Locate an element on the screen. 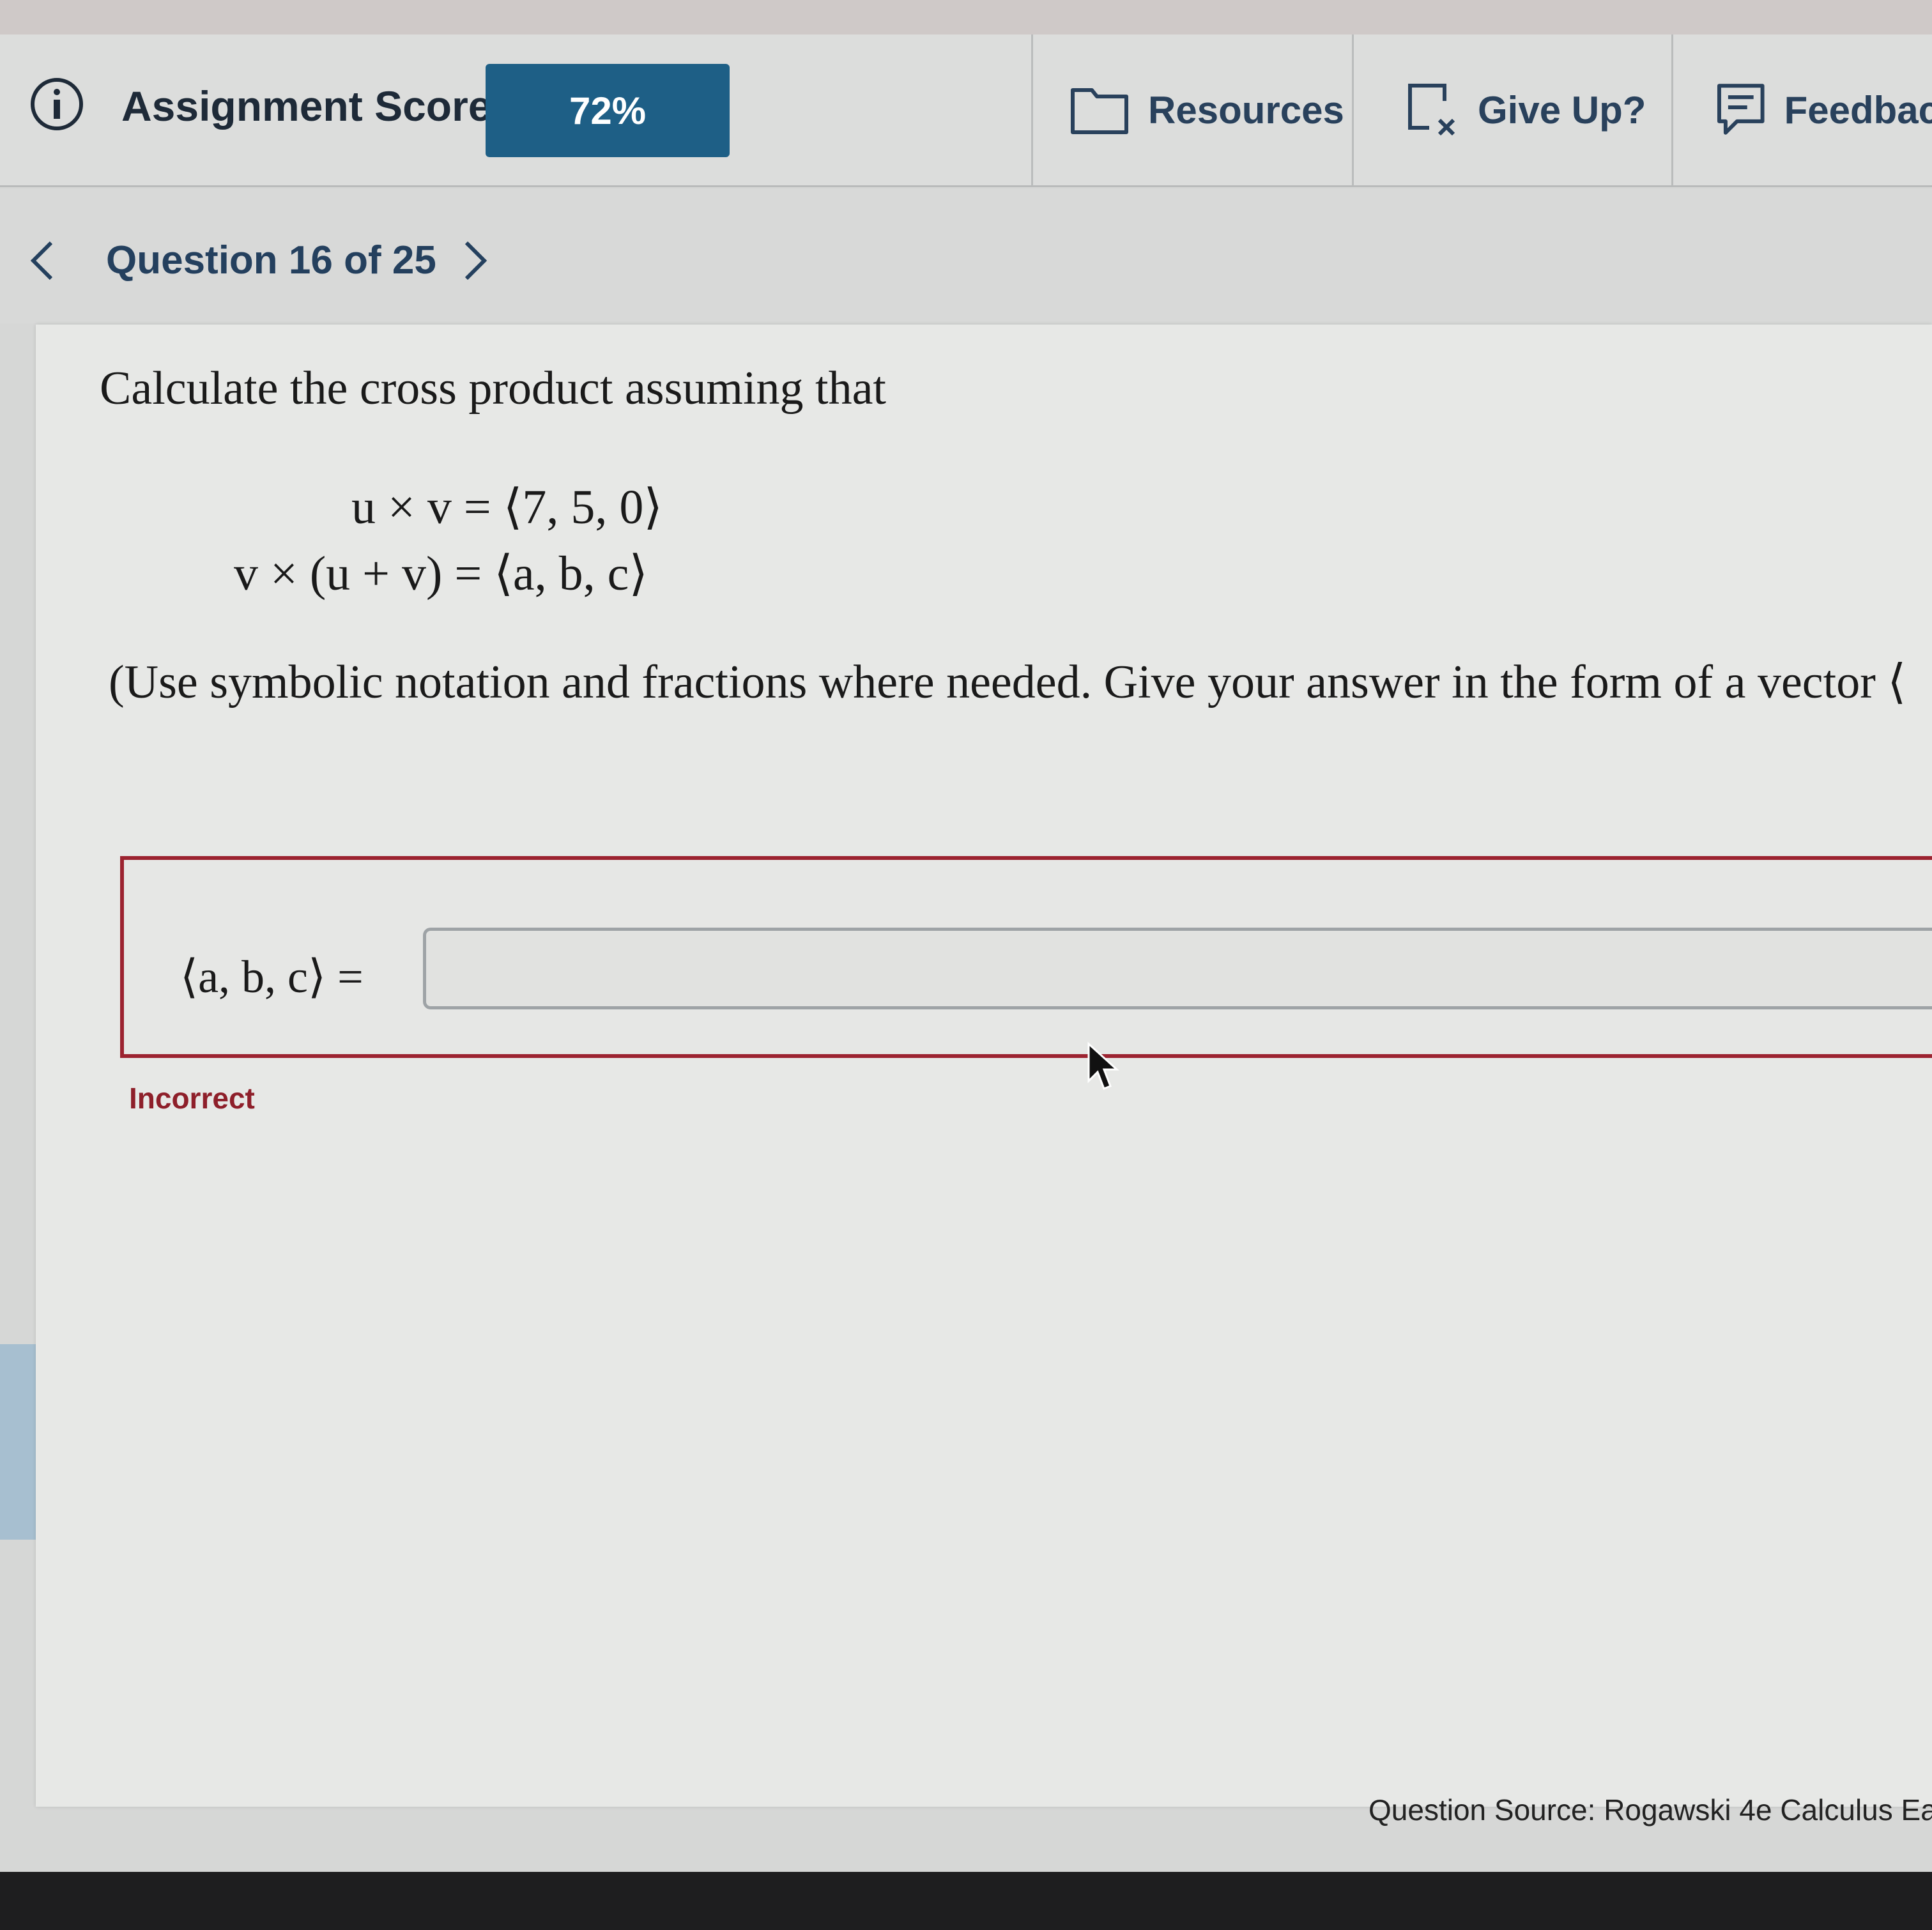  top-strip is located at coordinates (966, 17).